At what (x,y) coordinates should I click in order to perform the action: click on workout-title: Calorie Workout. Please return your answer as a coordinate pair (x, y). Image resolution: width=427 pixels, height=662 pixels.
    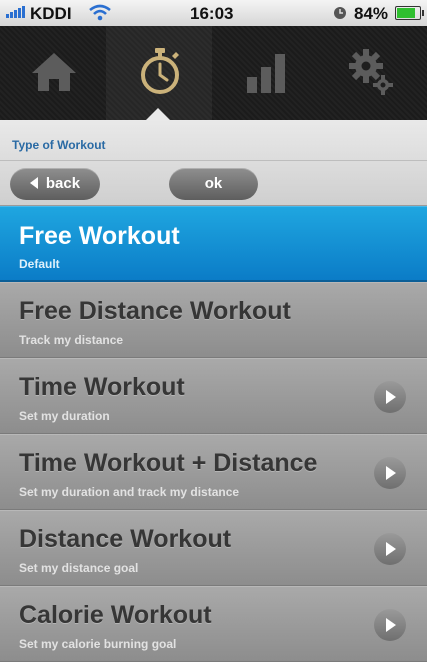
    Looking at the image, I should click on (115, 615).